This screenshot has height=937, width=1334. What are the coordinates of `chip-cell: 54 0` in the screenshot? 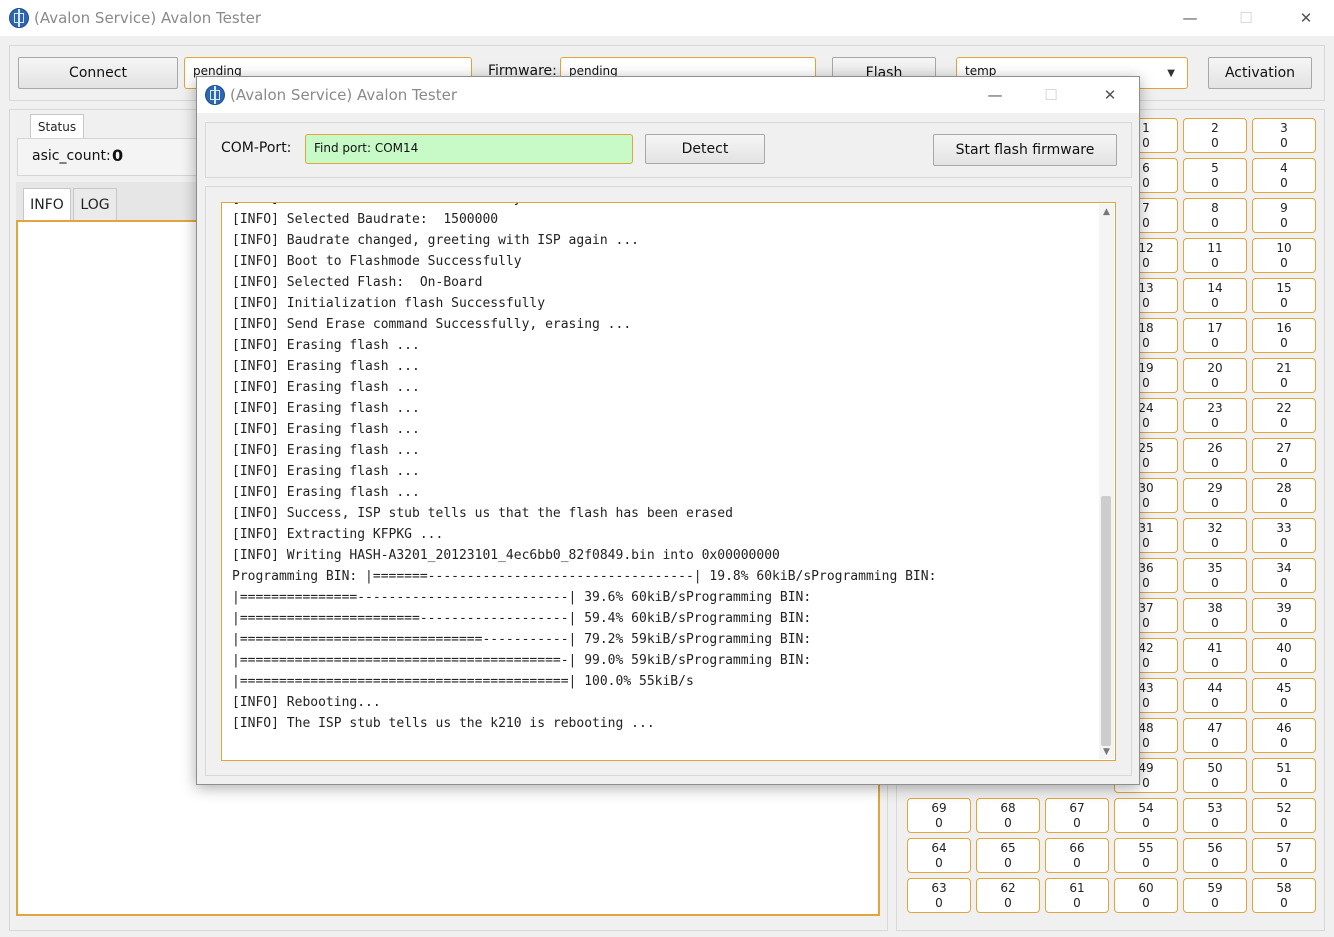 It's located at (1146, 815).